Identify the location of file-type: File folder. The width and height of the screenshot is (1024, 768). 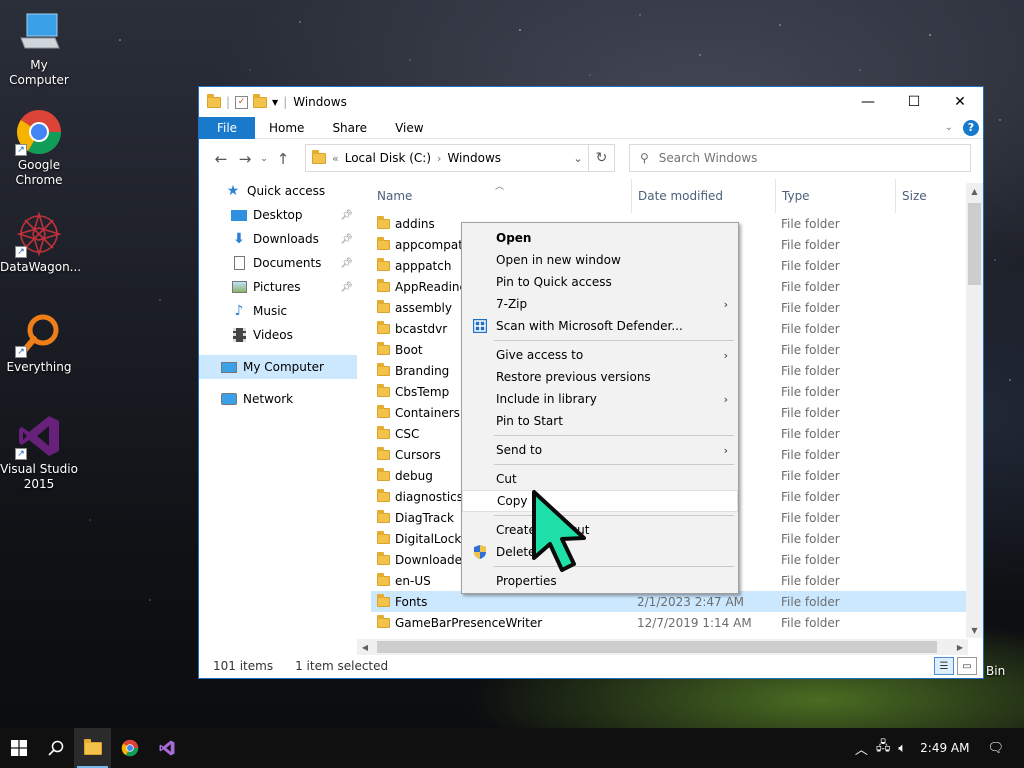
(810, 307).